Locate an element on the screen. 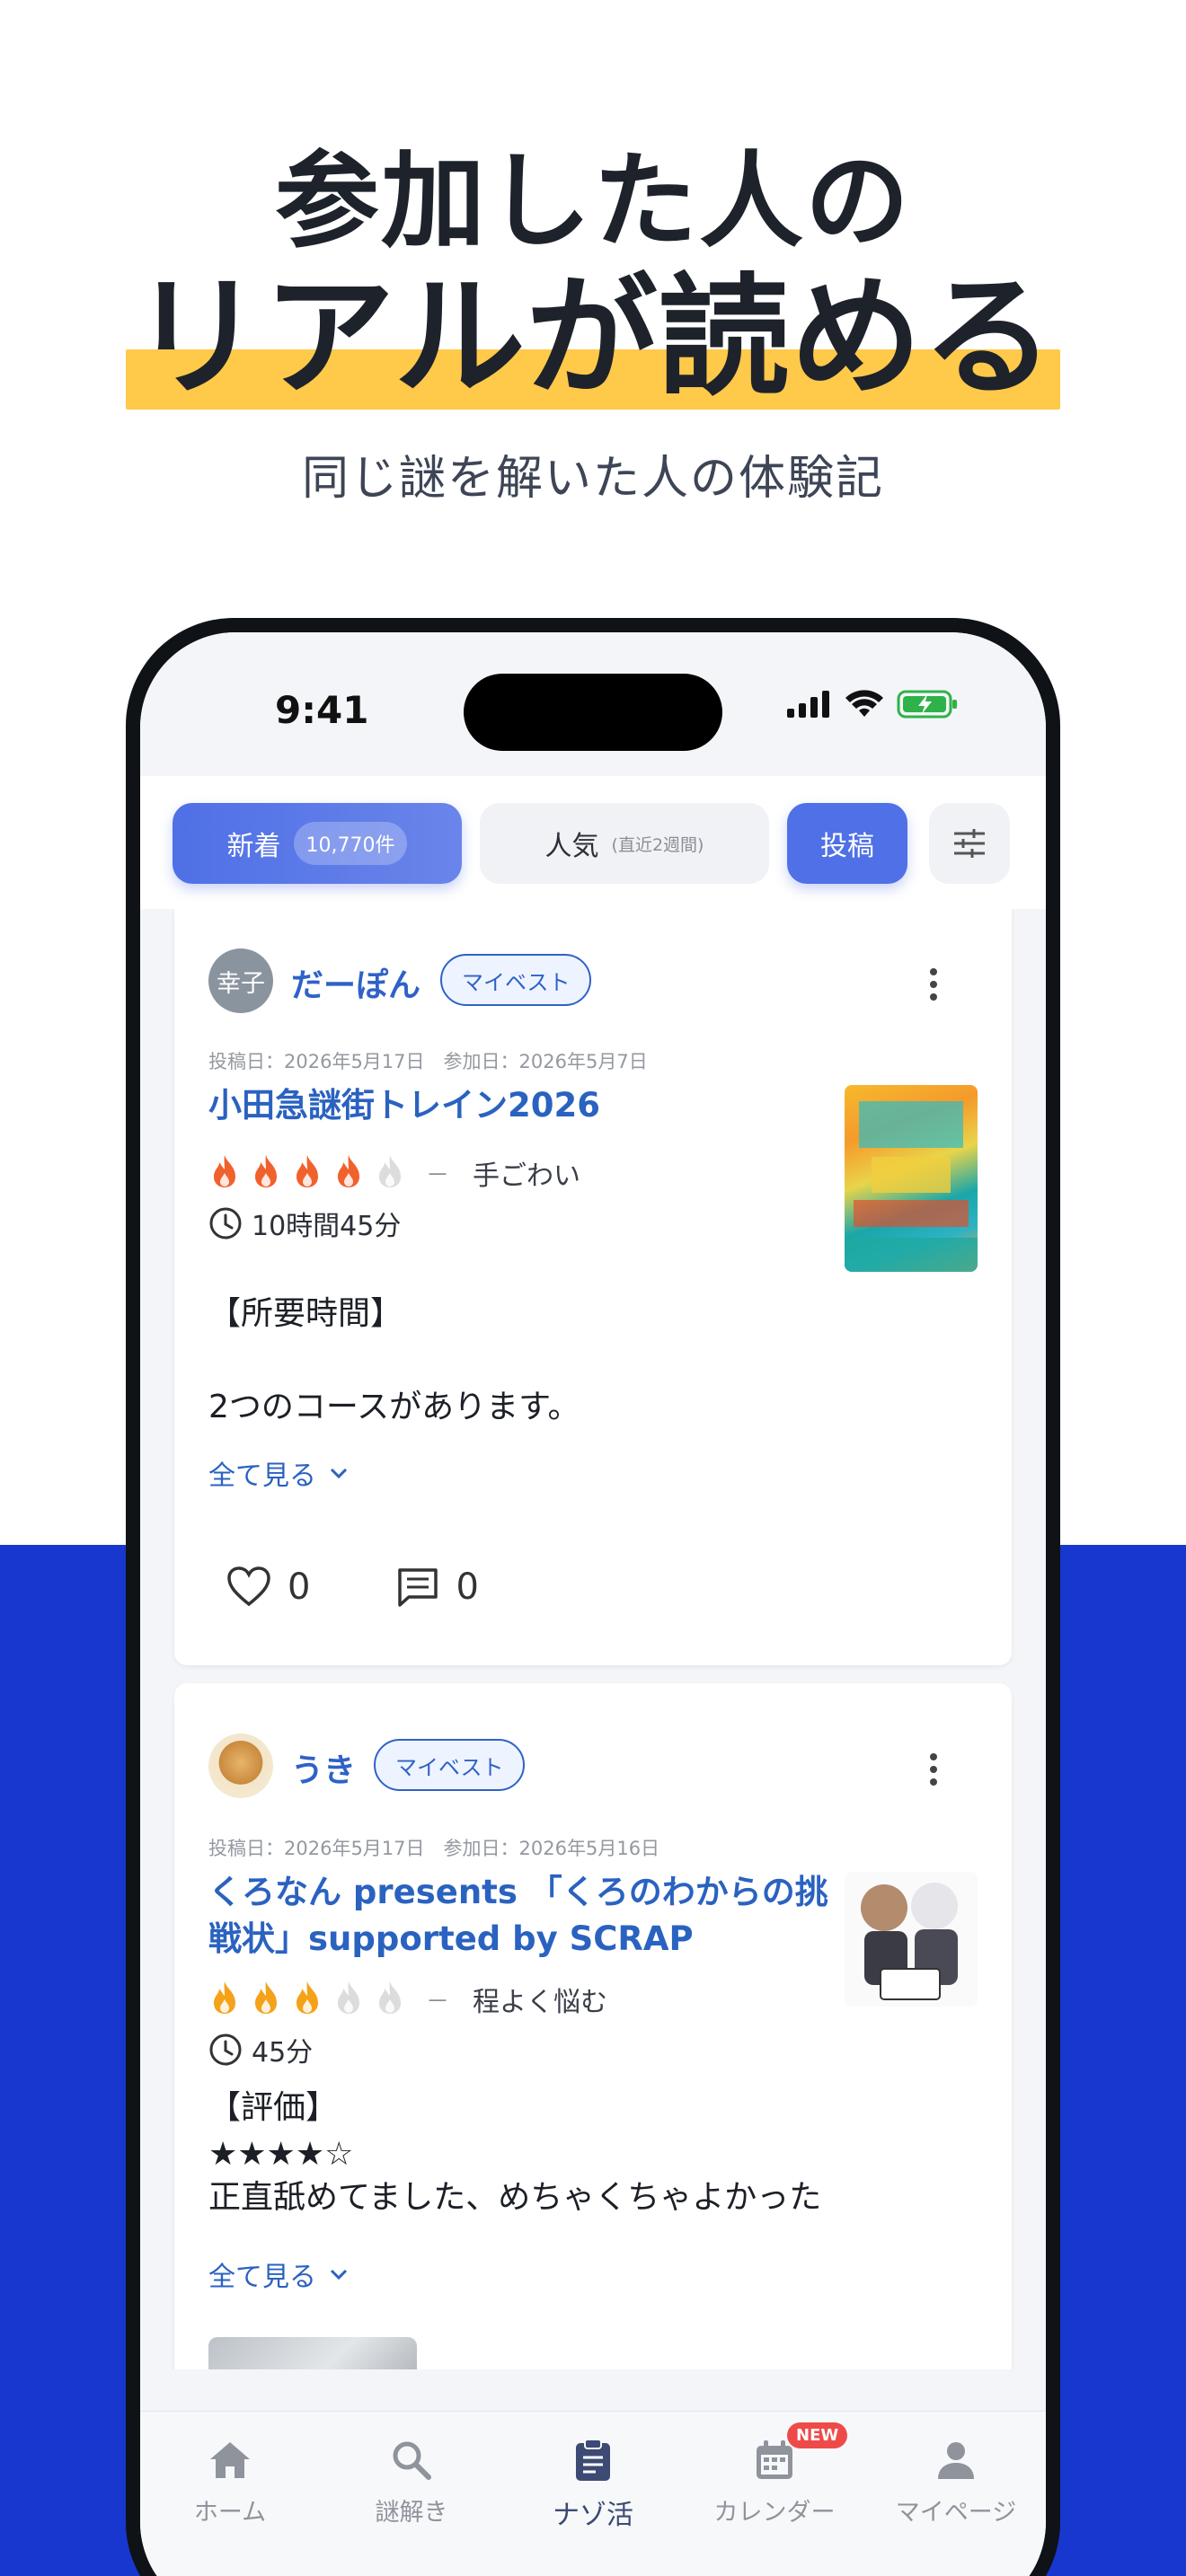  post-meta-dates: 投稿日：2026年5月17日 参加日：2026年5月16日 is located at coordinates (434, 1848).